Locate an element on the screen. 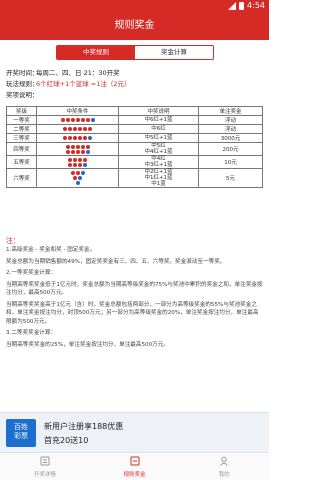 The width and height of the screenshot is (320, 480). notes-heading: 注： is located at coordinates (13, 241).